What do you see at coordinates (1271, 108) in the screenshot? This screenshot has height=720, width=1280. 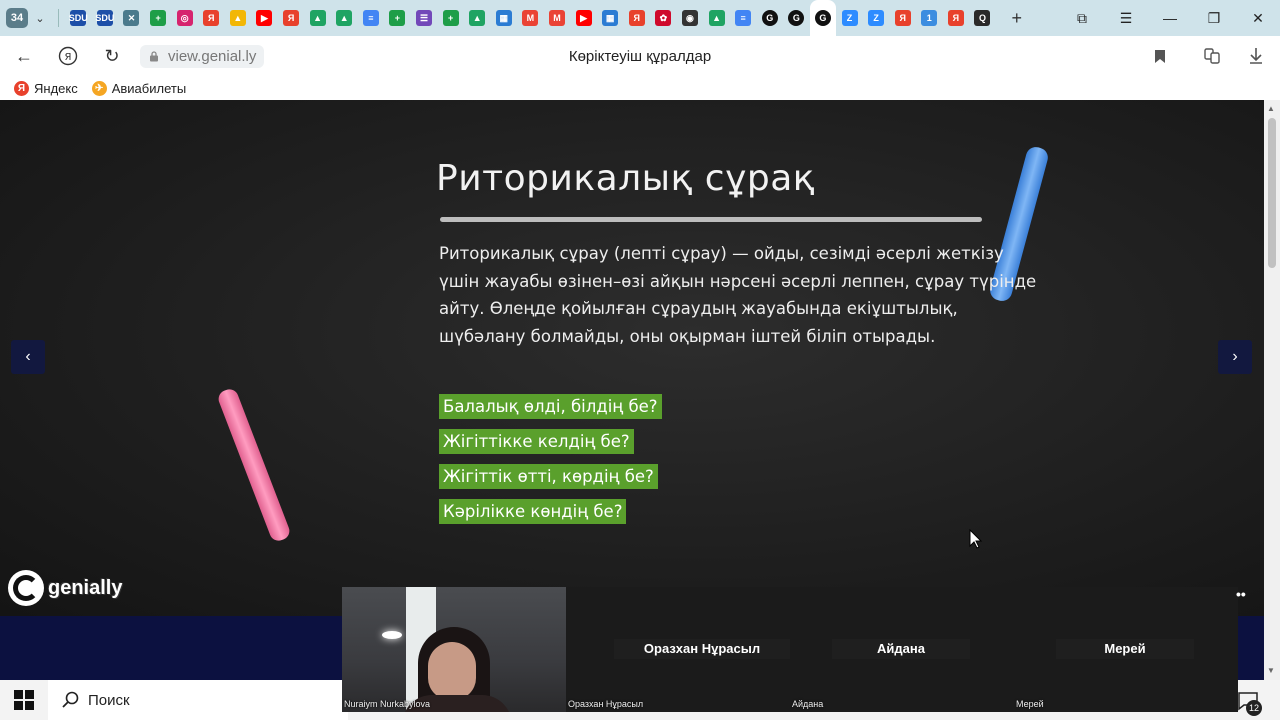 I see `scroll-up-arrow-icon: ▲` at bounding box center [1271, 108].